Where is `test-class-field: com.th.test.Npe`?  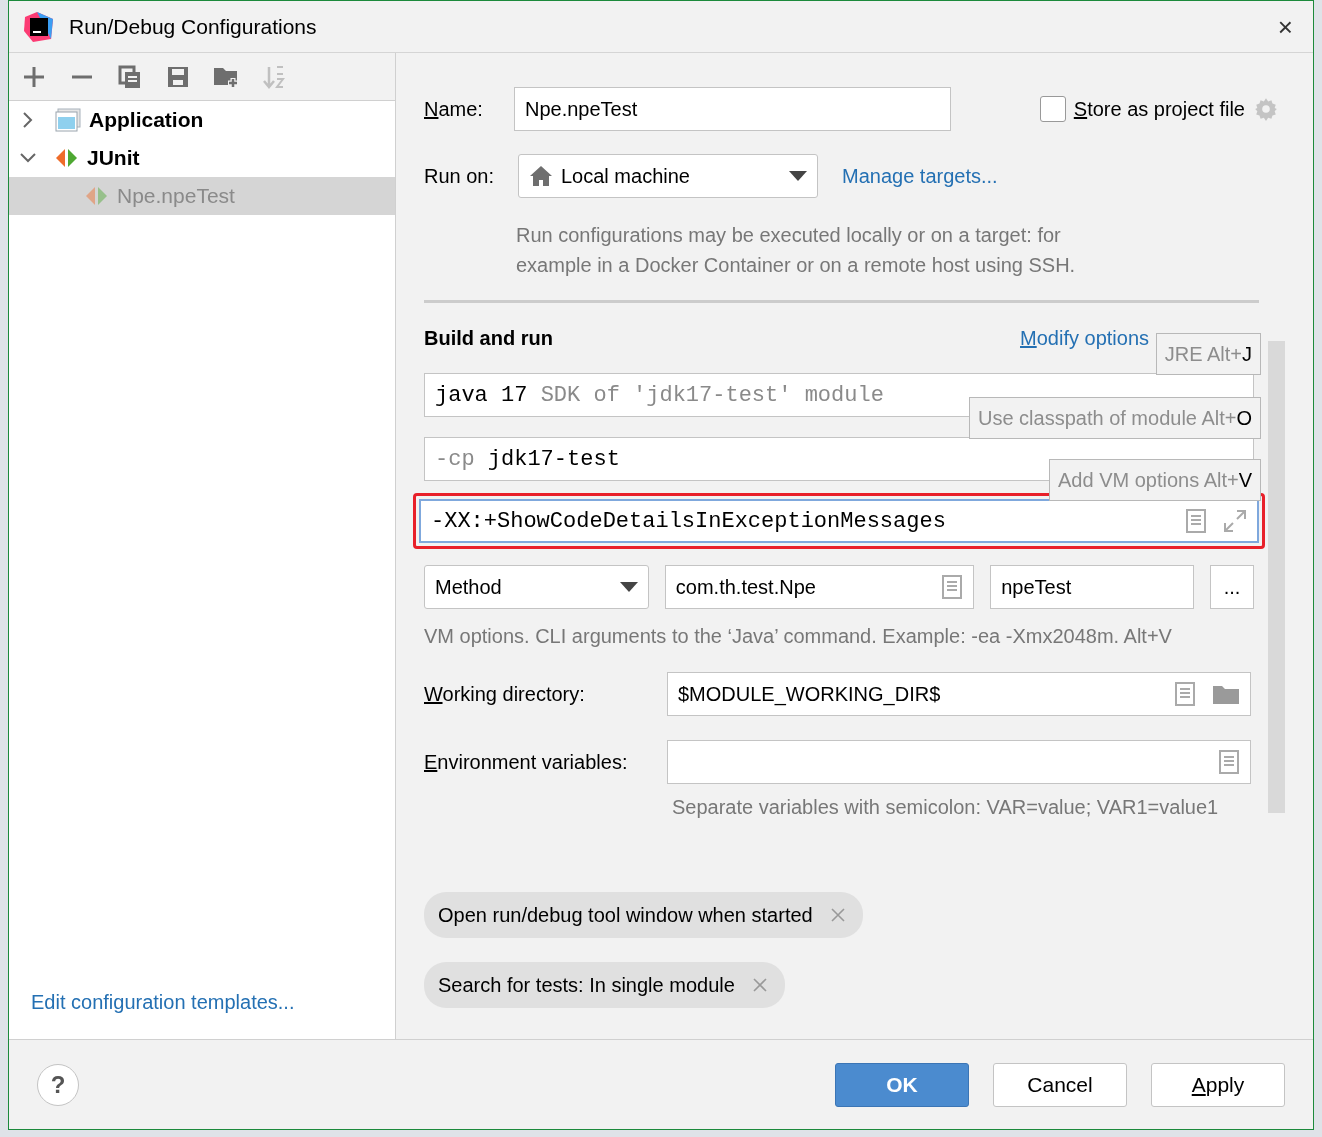 test-class-field: com.th.test.Npe is located at coordinates (819, 587).